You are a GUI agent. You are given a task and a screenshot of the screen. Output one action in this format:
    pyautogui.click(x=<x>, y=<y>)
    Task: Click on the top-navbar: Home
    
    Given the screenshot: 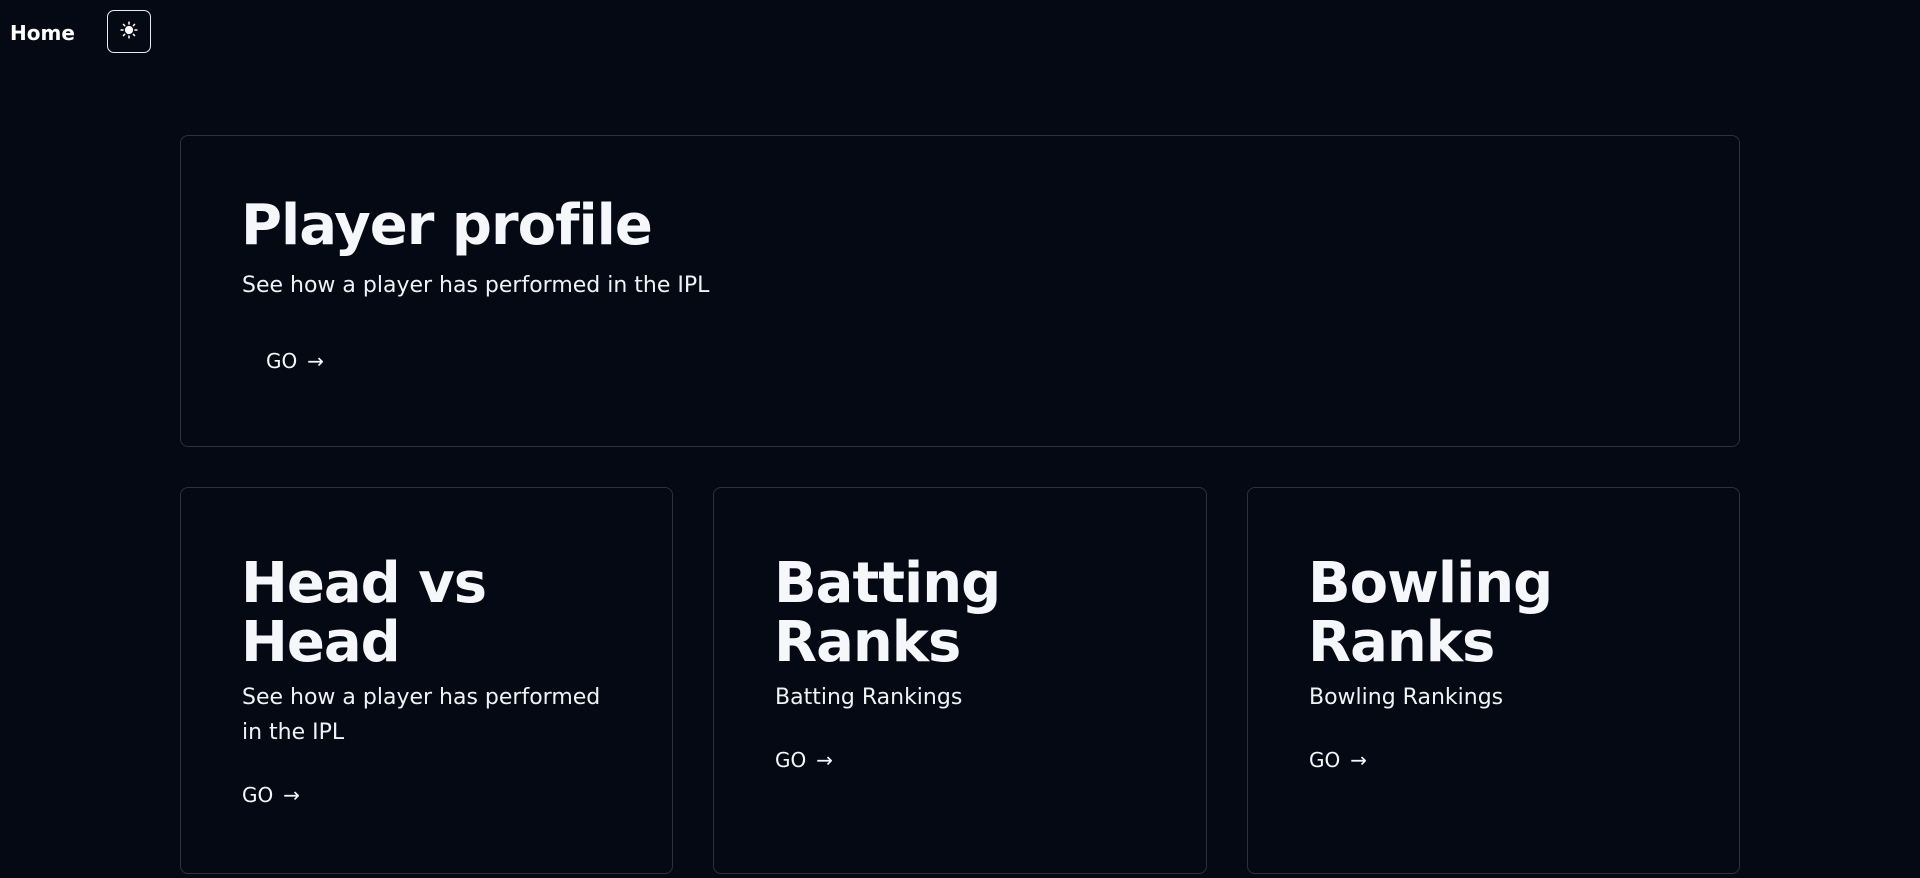 What is the action you would take?
    pyautogui.click(x=960, y=33)
    